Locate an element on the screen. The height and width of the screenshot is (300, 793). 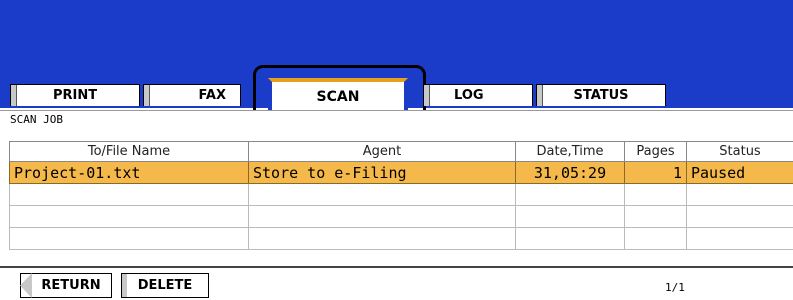
tab-status: STATUS is located at coordinates (601, 95).